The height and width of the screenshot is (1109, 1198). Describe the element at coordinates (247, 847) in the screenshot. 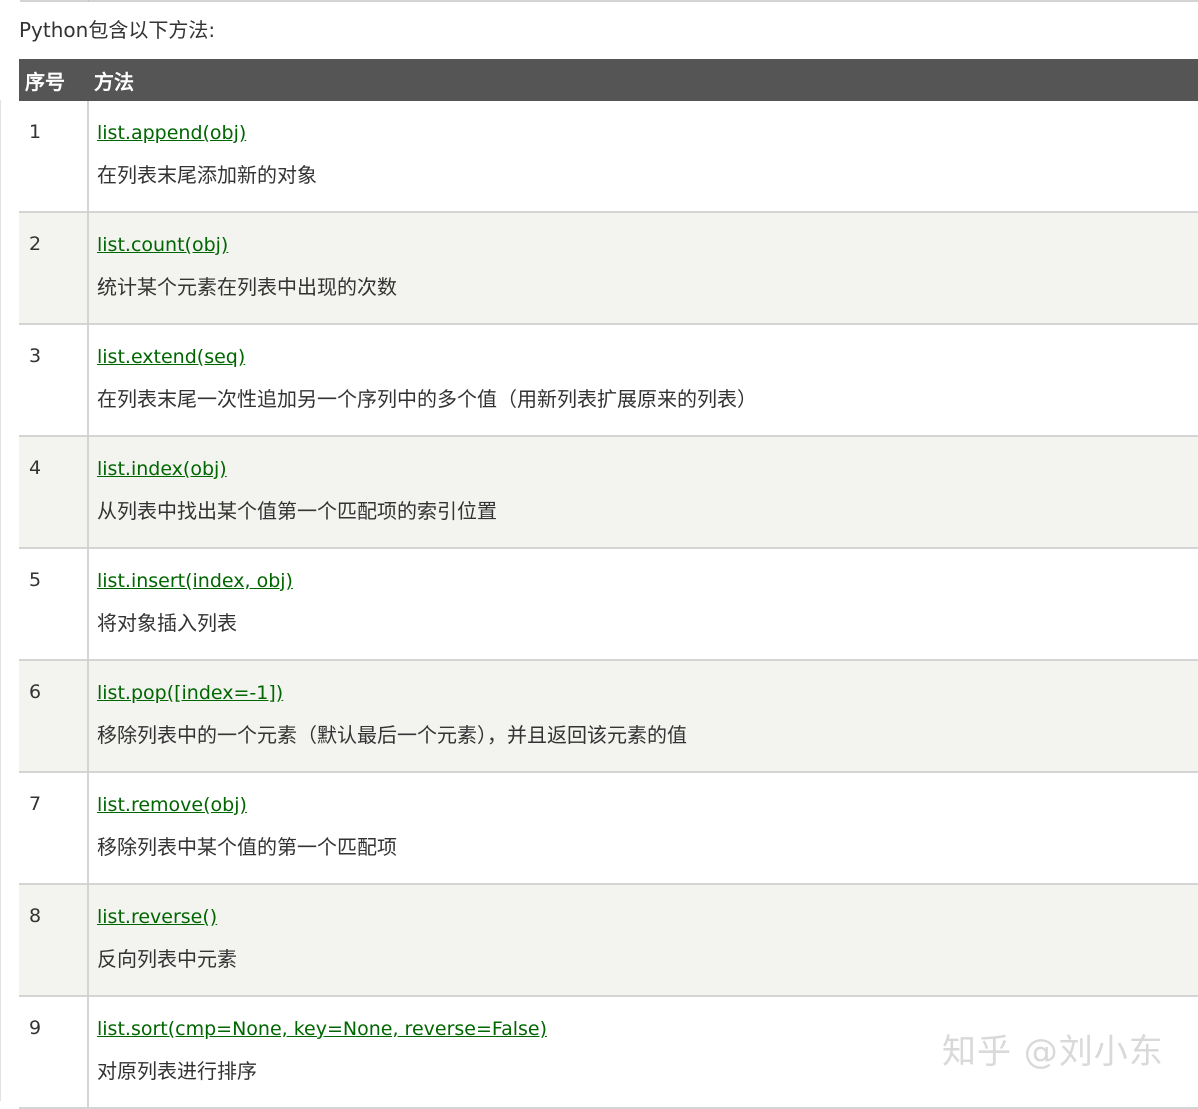

I see `method-description: 移除列表中某个值的第一个匹配项` at that location.